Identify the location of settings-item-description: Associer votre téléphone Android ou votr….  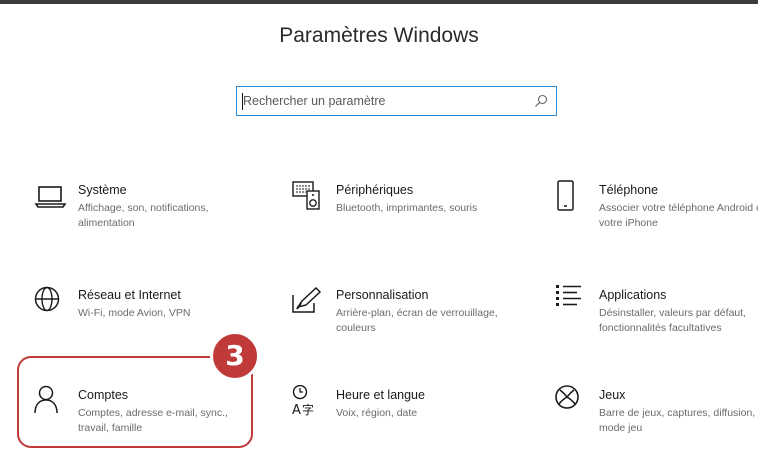
(678, 215).